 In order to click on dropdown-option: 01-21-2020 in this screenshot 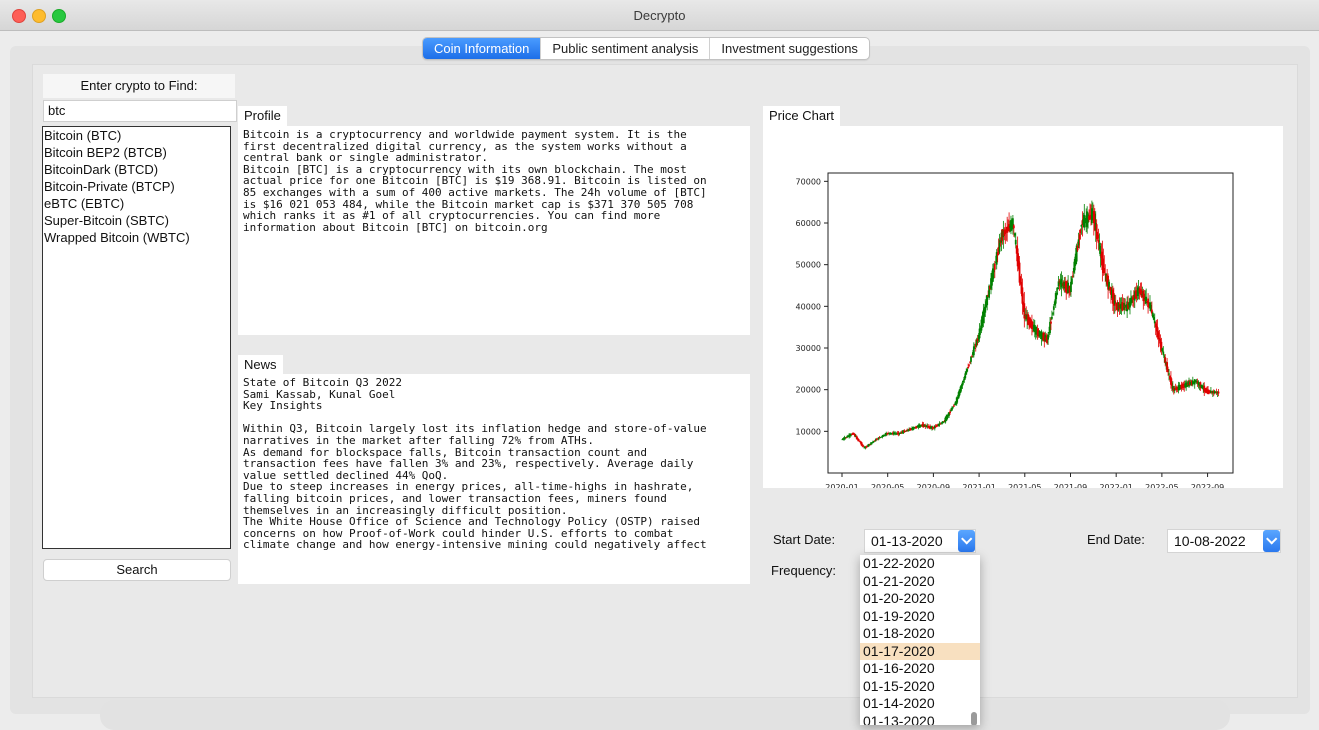, I will do `click(920, 582)`.